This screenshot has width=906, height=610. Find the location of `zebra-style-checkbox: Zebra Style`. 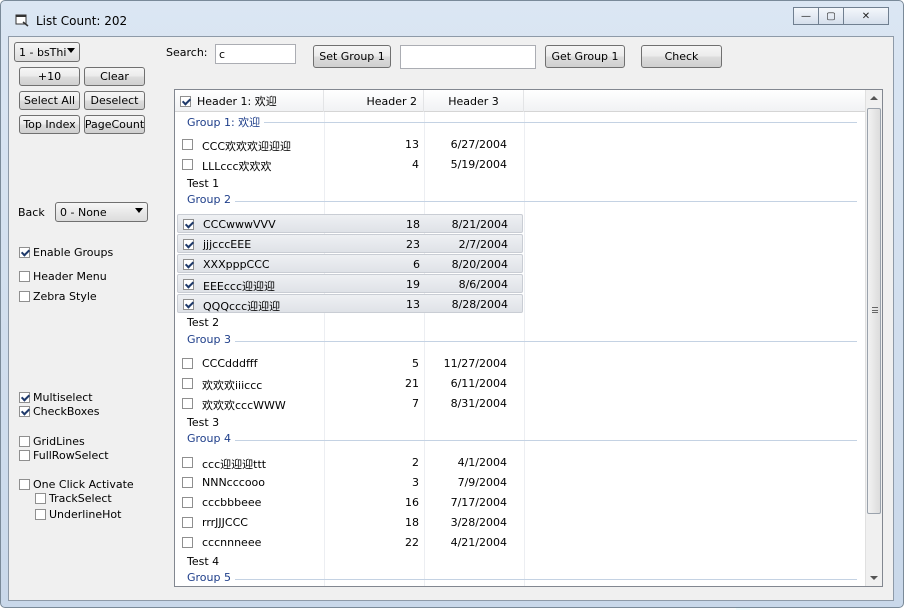

zebra-style-checkbox: Zebra Style is located at coordinates (58, 296).